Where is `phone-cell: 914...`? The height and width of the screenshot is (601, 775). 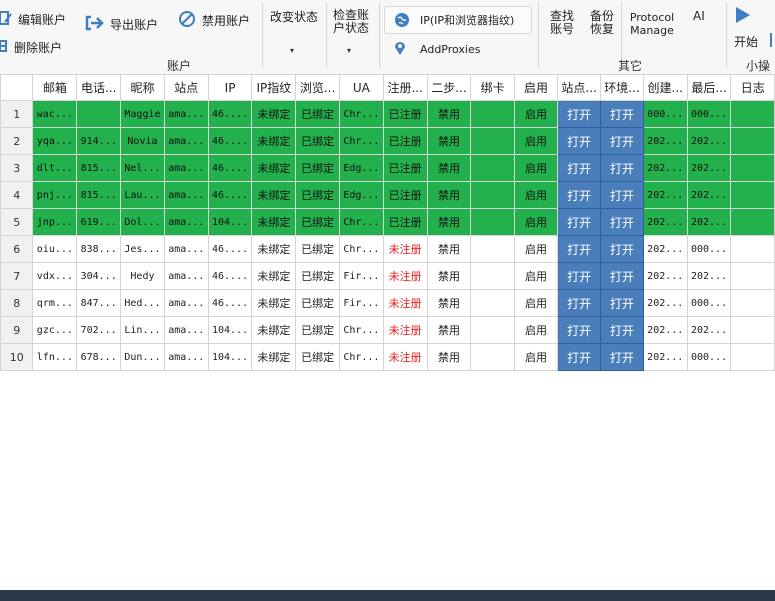 phone-cell: 914... is located at coordinates (99, 141).